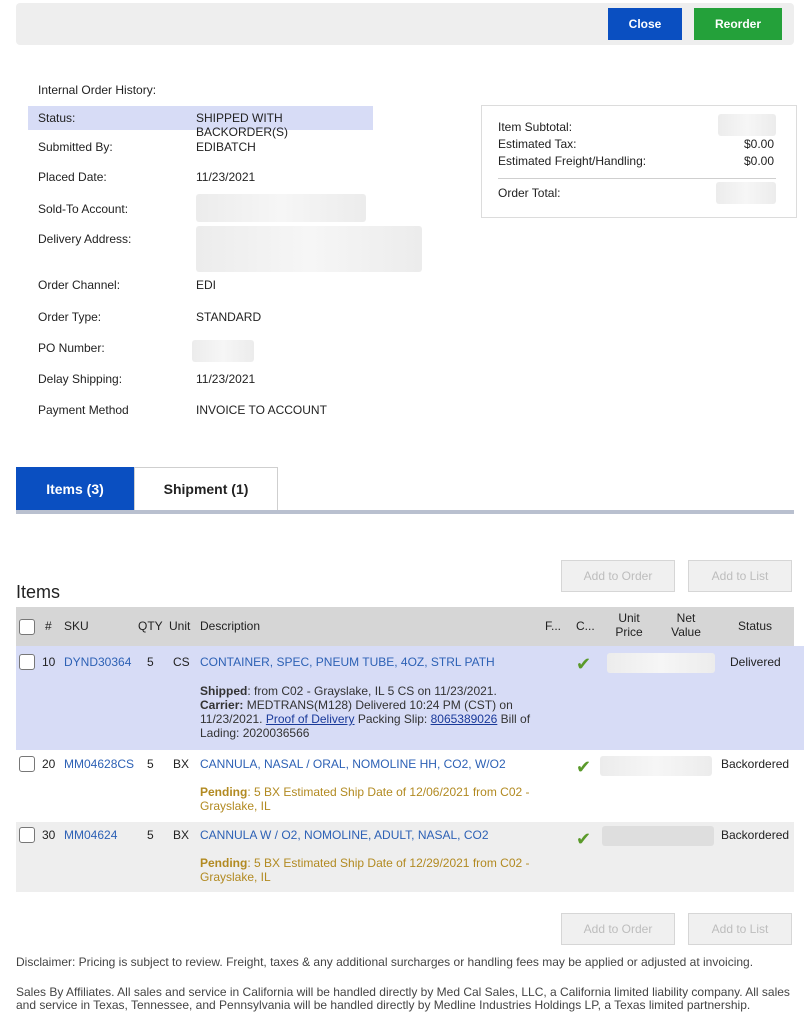 This screenshot has height=1024, width=808. What do you see at coordinates (740, 576) in the screenshot?
I see `add-to-list-button-top: Add to List` at bounding box center [740, 576].